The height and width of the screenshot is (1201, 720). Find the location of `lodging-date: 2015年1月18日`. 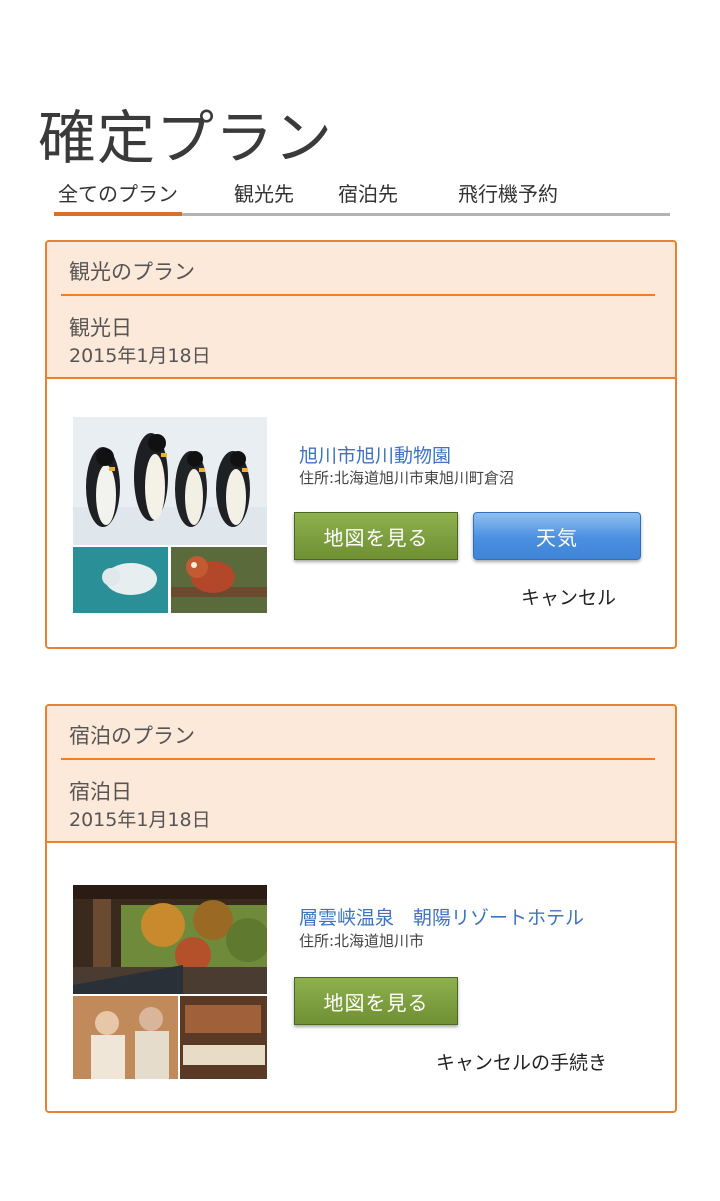

lodging-date: 2015年1月18日 is located at coordinates (140, 820).